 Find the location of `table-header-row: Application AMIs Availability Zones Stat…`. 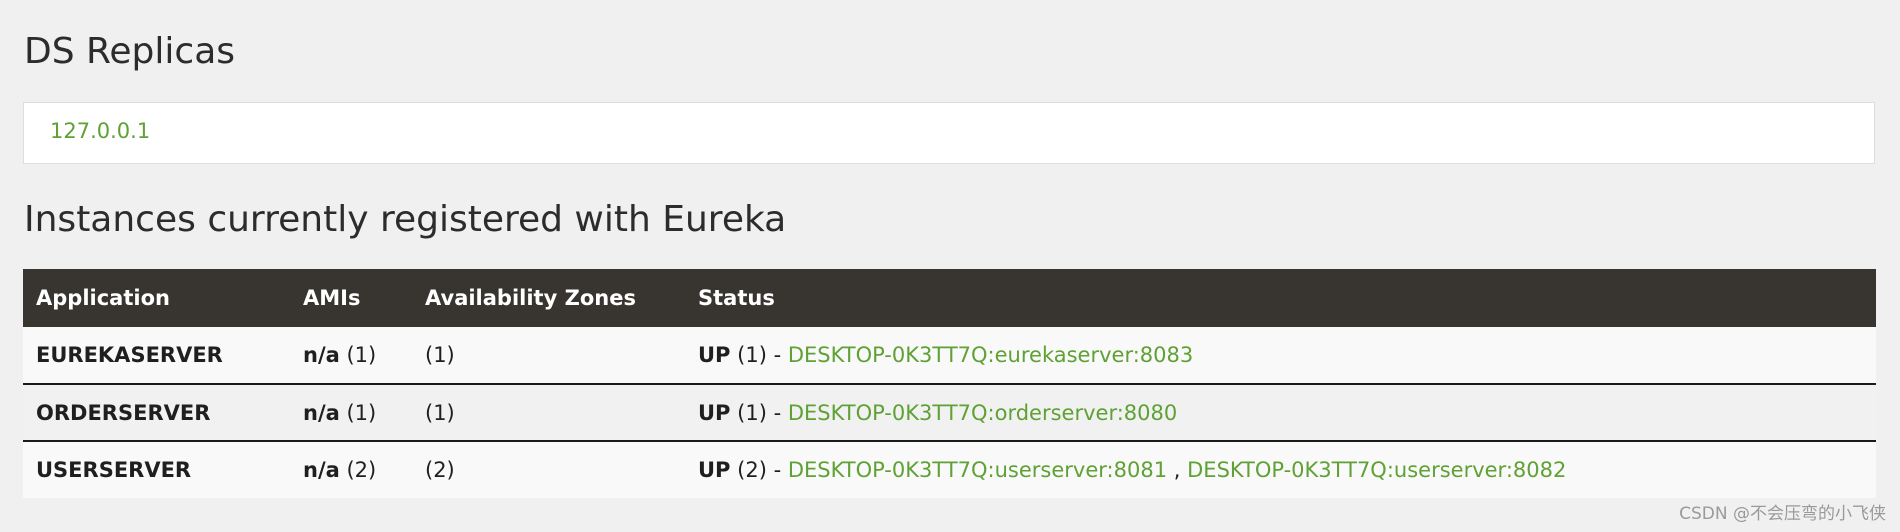

table-header-row: Application AMIs Availability Zones Stat… is located at coordinates (949, 298).